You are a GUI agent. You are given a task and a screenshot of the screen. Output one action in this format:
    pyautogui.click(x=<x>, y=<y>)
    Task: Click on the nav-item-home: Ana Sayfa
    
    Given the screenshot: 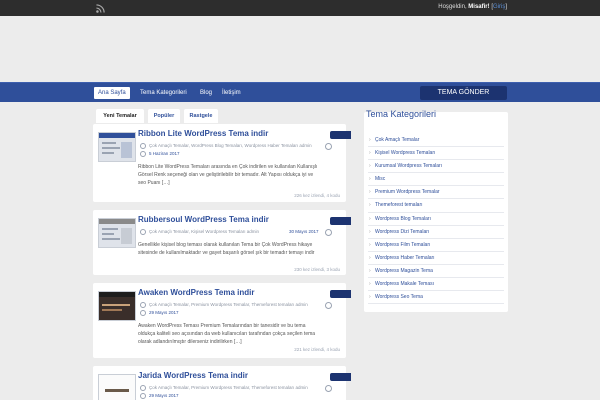 What is the action you would take?
    pyautogui.click(x=112, y=93)
    